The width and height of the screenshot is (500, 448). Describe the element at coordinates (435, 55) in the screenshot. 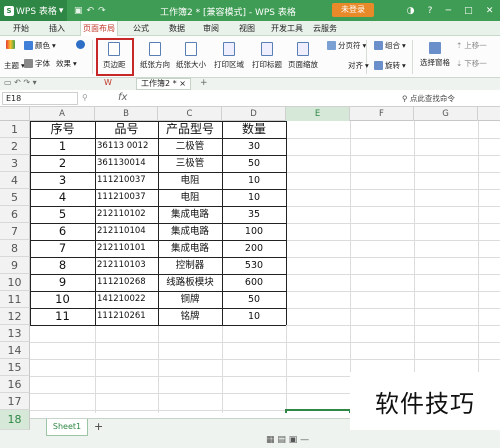

I see `selection-pane-button: 选择窗格` at that location.